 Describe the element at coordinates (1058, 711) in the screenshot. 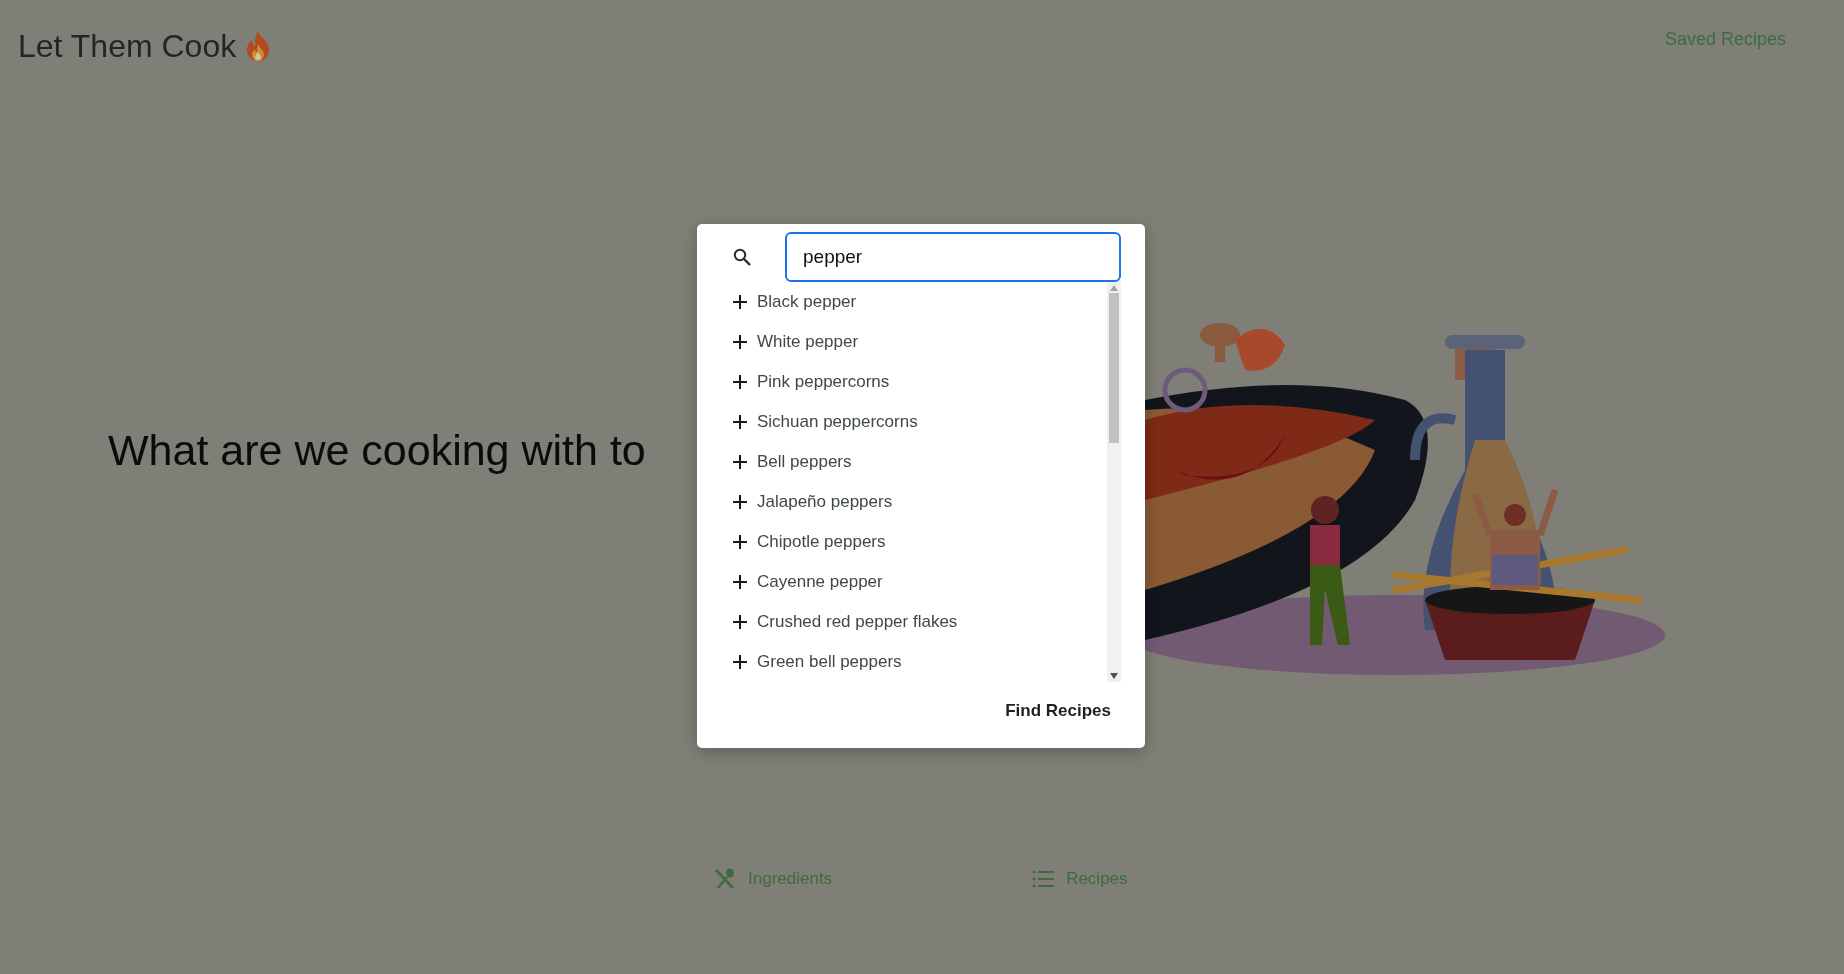

I see `find-recipes-button: Find Recipes` at that location.